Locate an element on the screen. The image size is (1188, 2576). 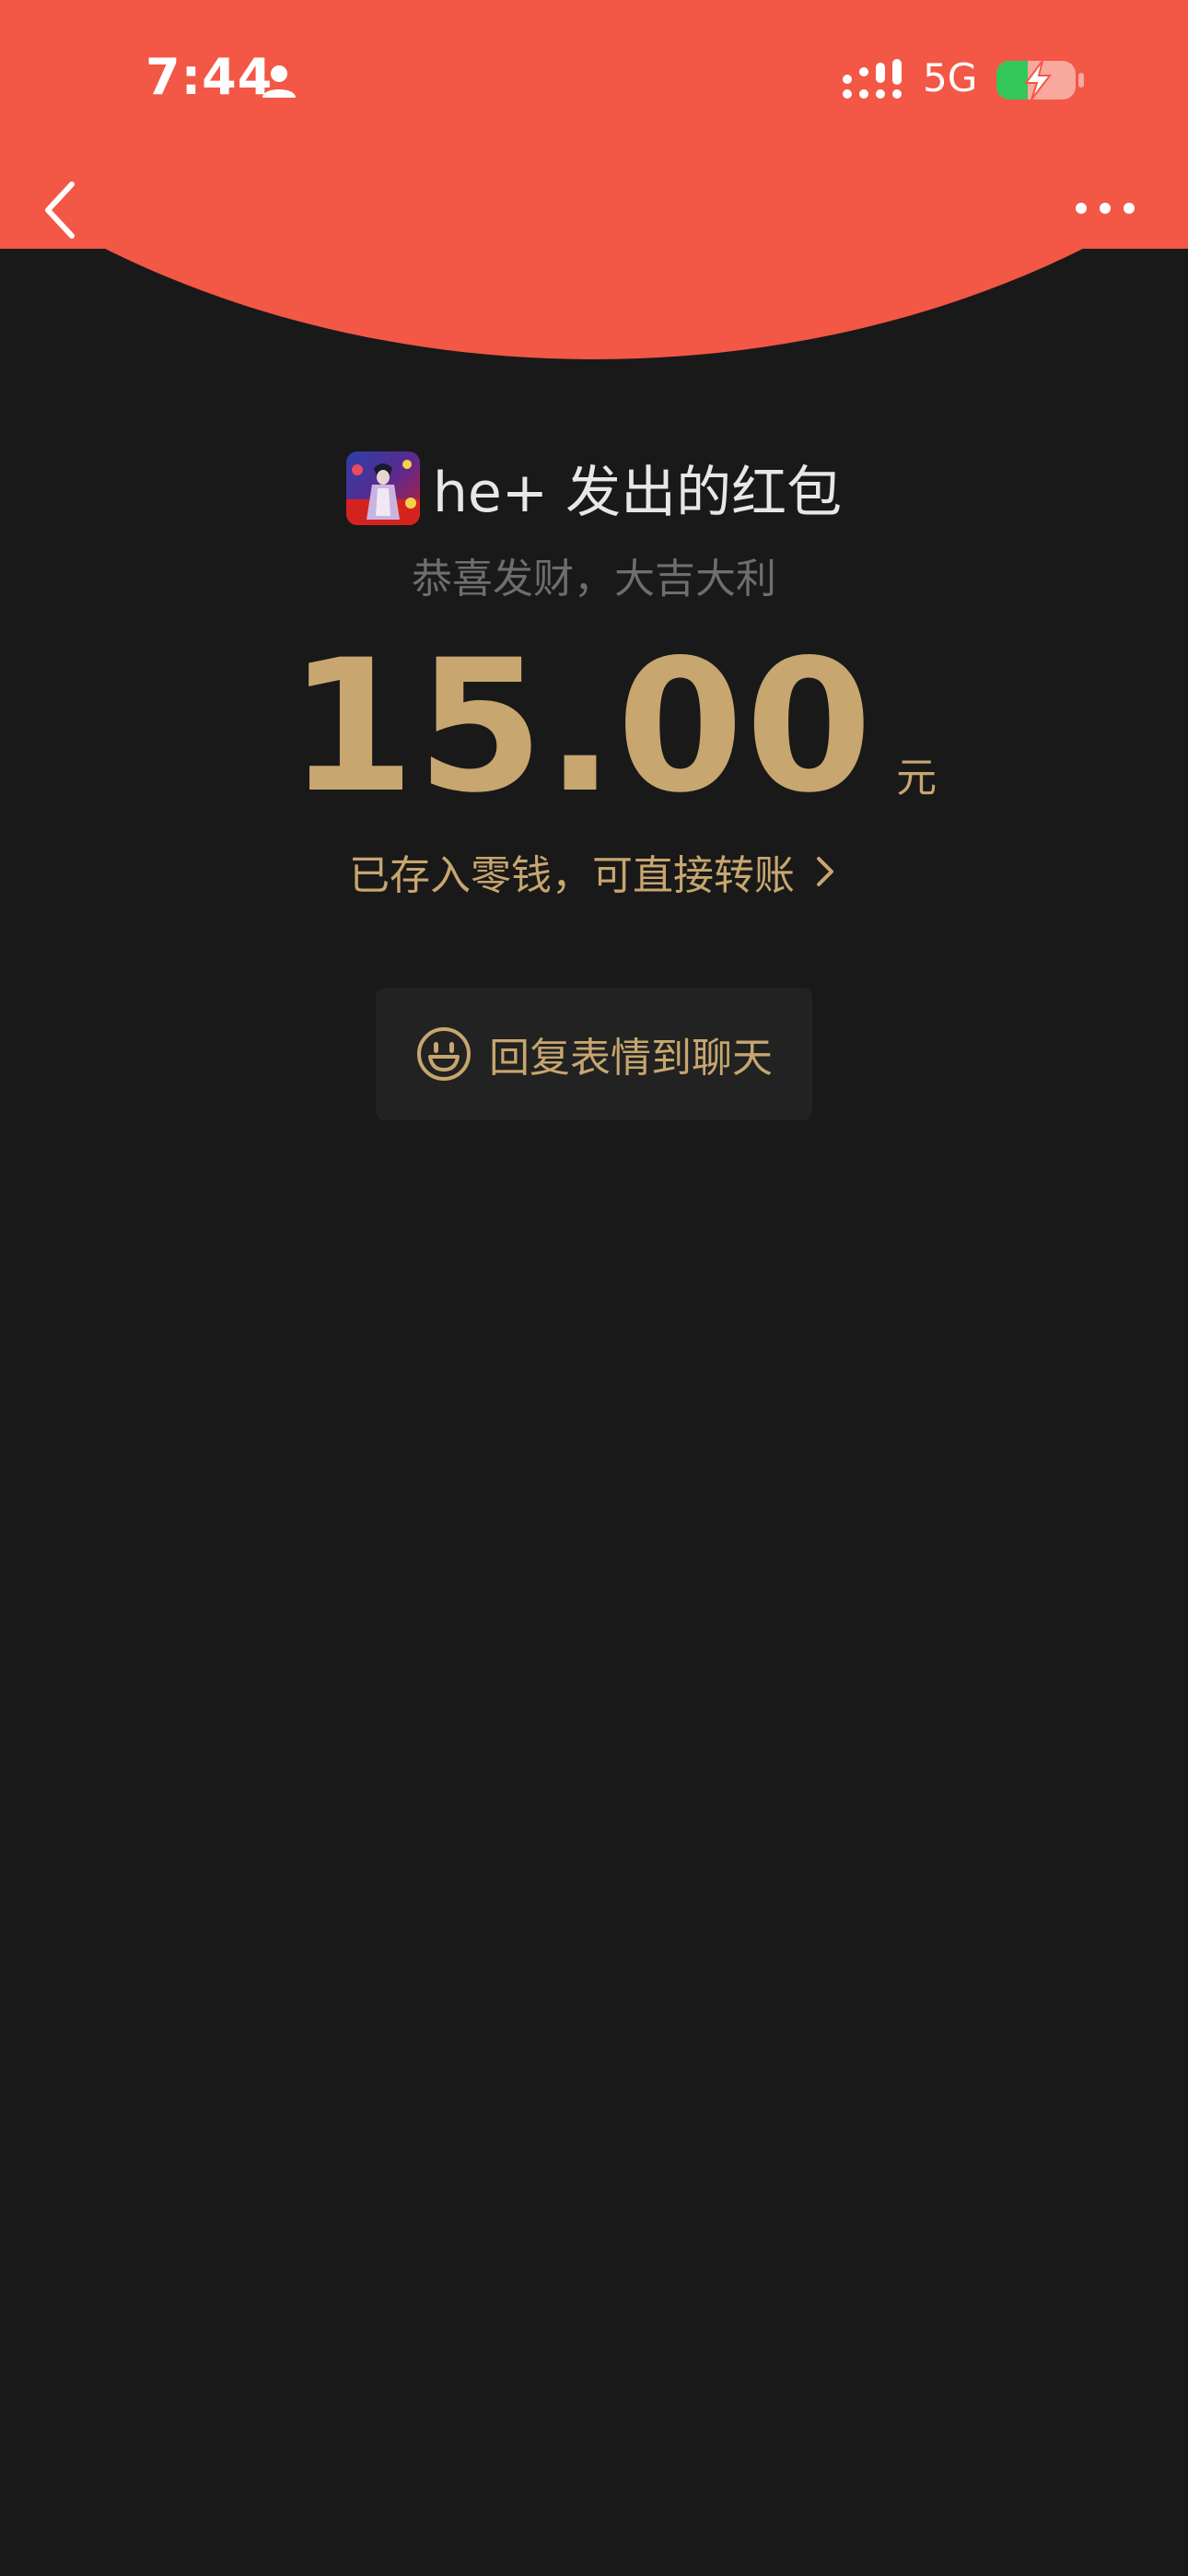
status-time: 7:44 is located at coordinates (210, 77).